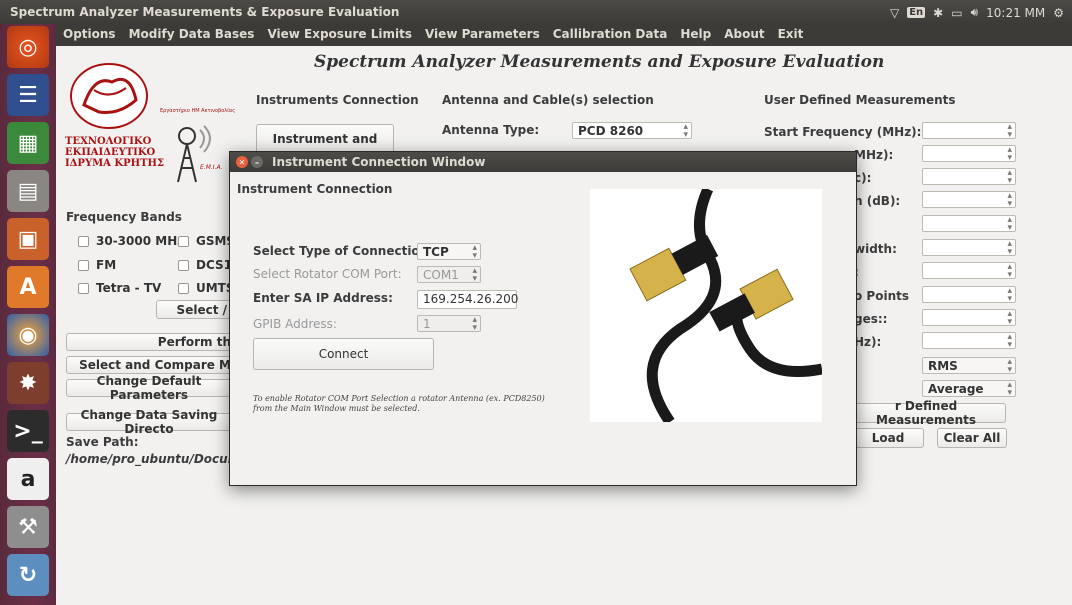  I want to click on menu-about: About, so click(743, 32).